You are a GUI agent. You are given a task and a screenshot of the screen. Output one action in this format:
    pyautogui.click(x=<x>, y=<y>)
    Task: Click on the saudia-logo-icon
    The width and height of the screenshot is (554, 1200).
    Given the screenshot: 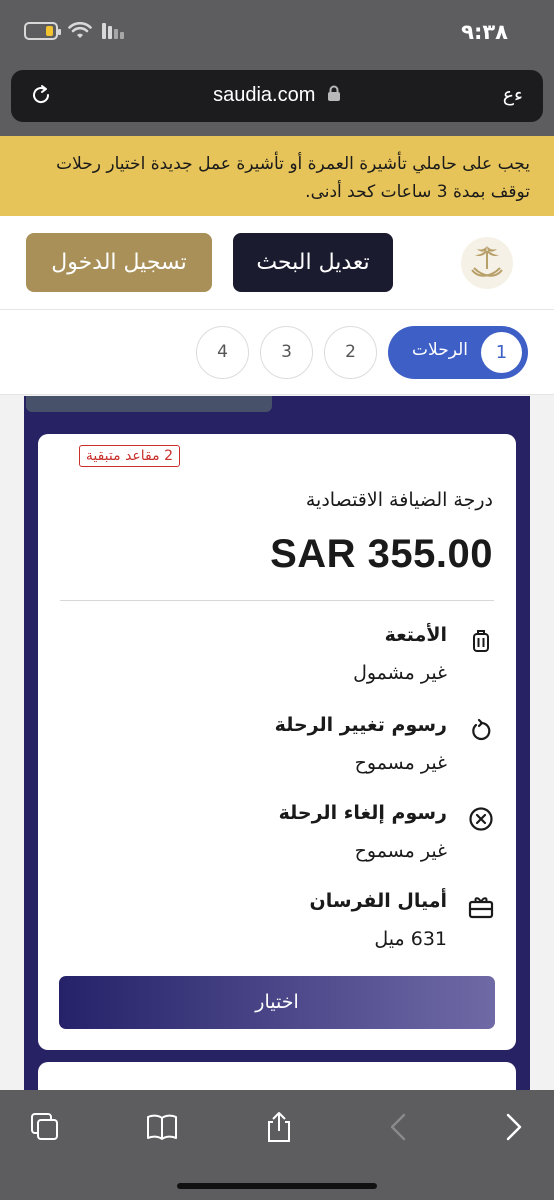 What is the action you would take?
    pyautogui.click(x=487, y=263)
    